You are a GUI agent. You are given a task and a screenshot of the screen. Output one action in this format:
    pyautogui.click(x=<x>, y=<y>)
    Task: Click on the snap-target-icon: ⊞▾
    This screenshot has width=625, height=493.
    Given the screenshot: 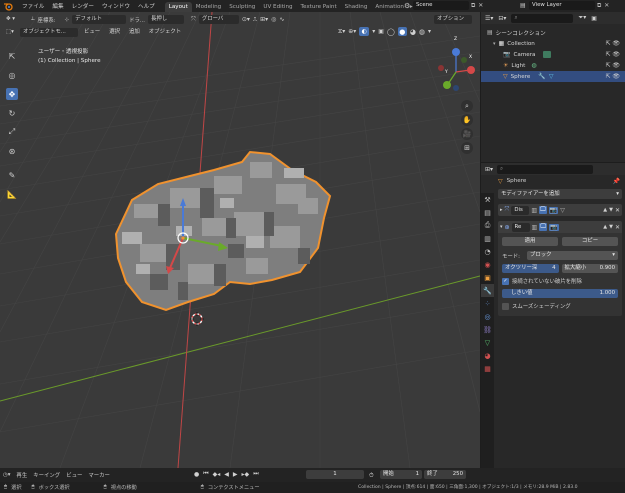 What is the action you would take?
    pyautogui.click(x=264, y=19)
    